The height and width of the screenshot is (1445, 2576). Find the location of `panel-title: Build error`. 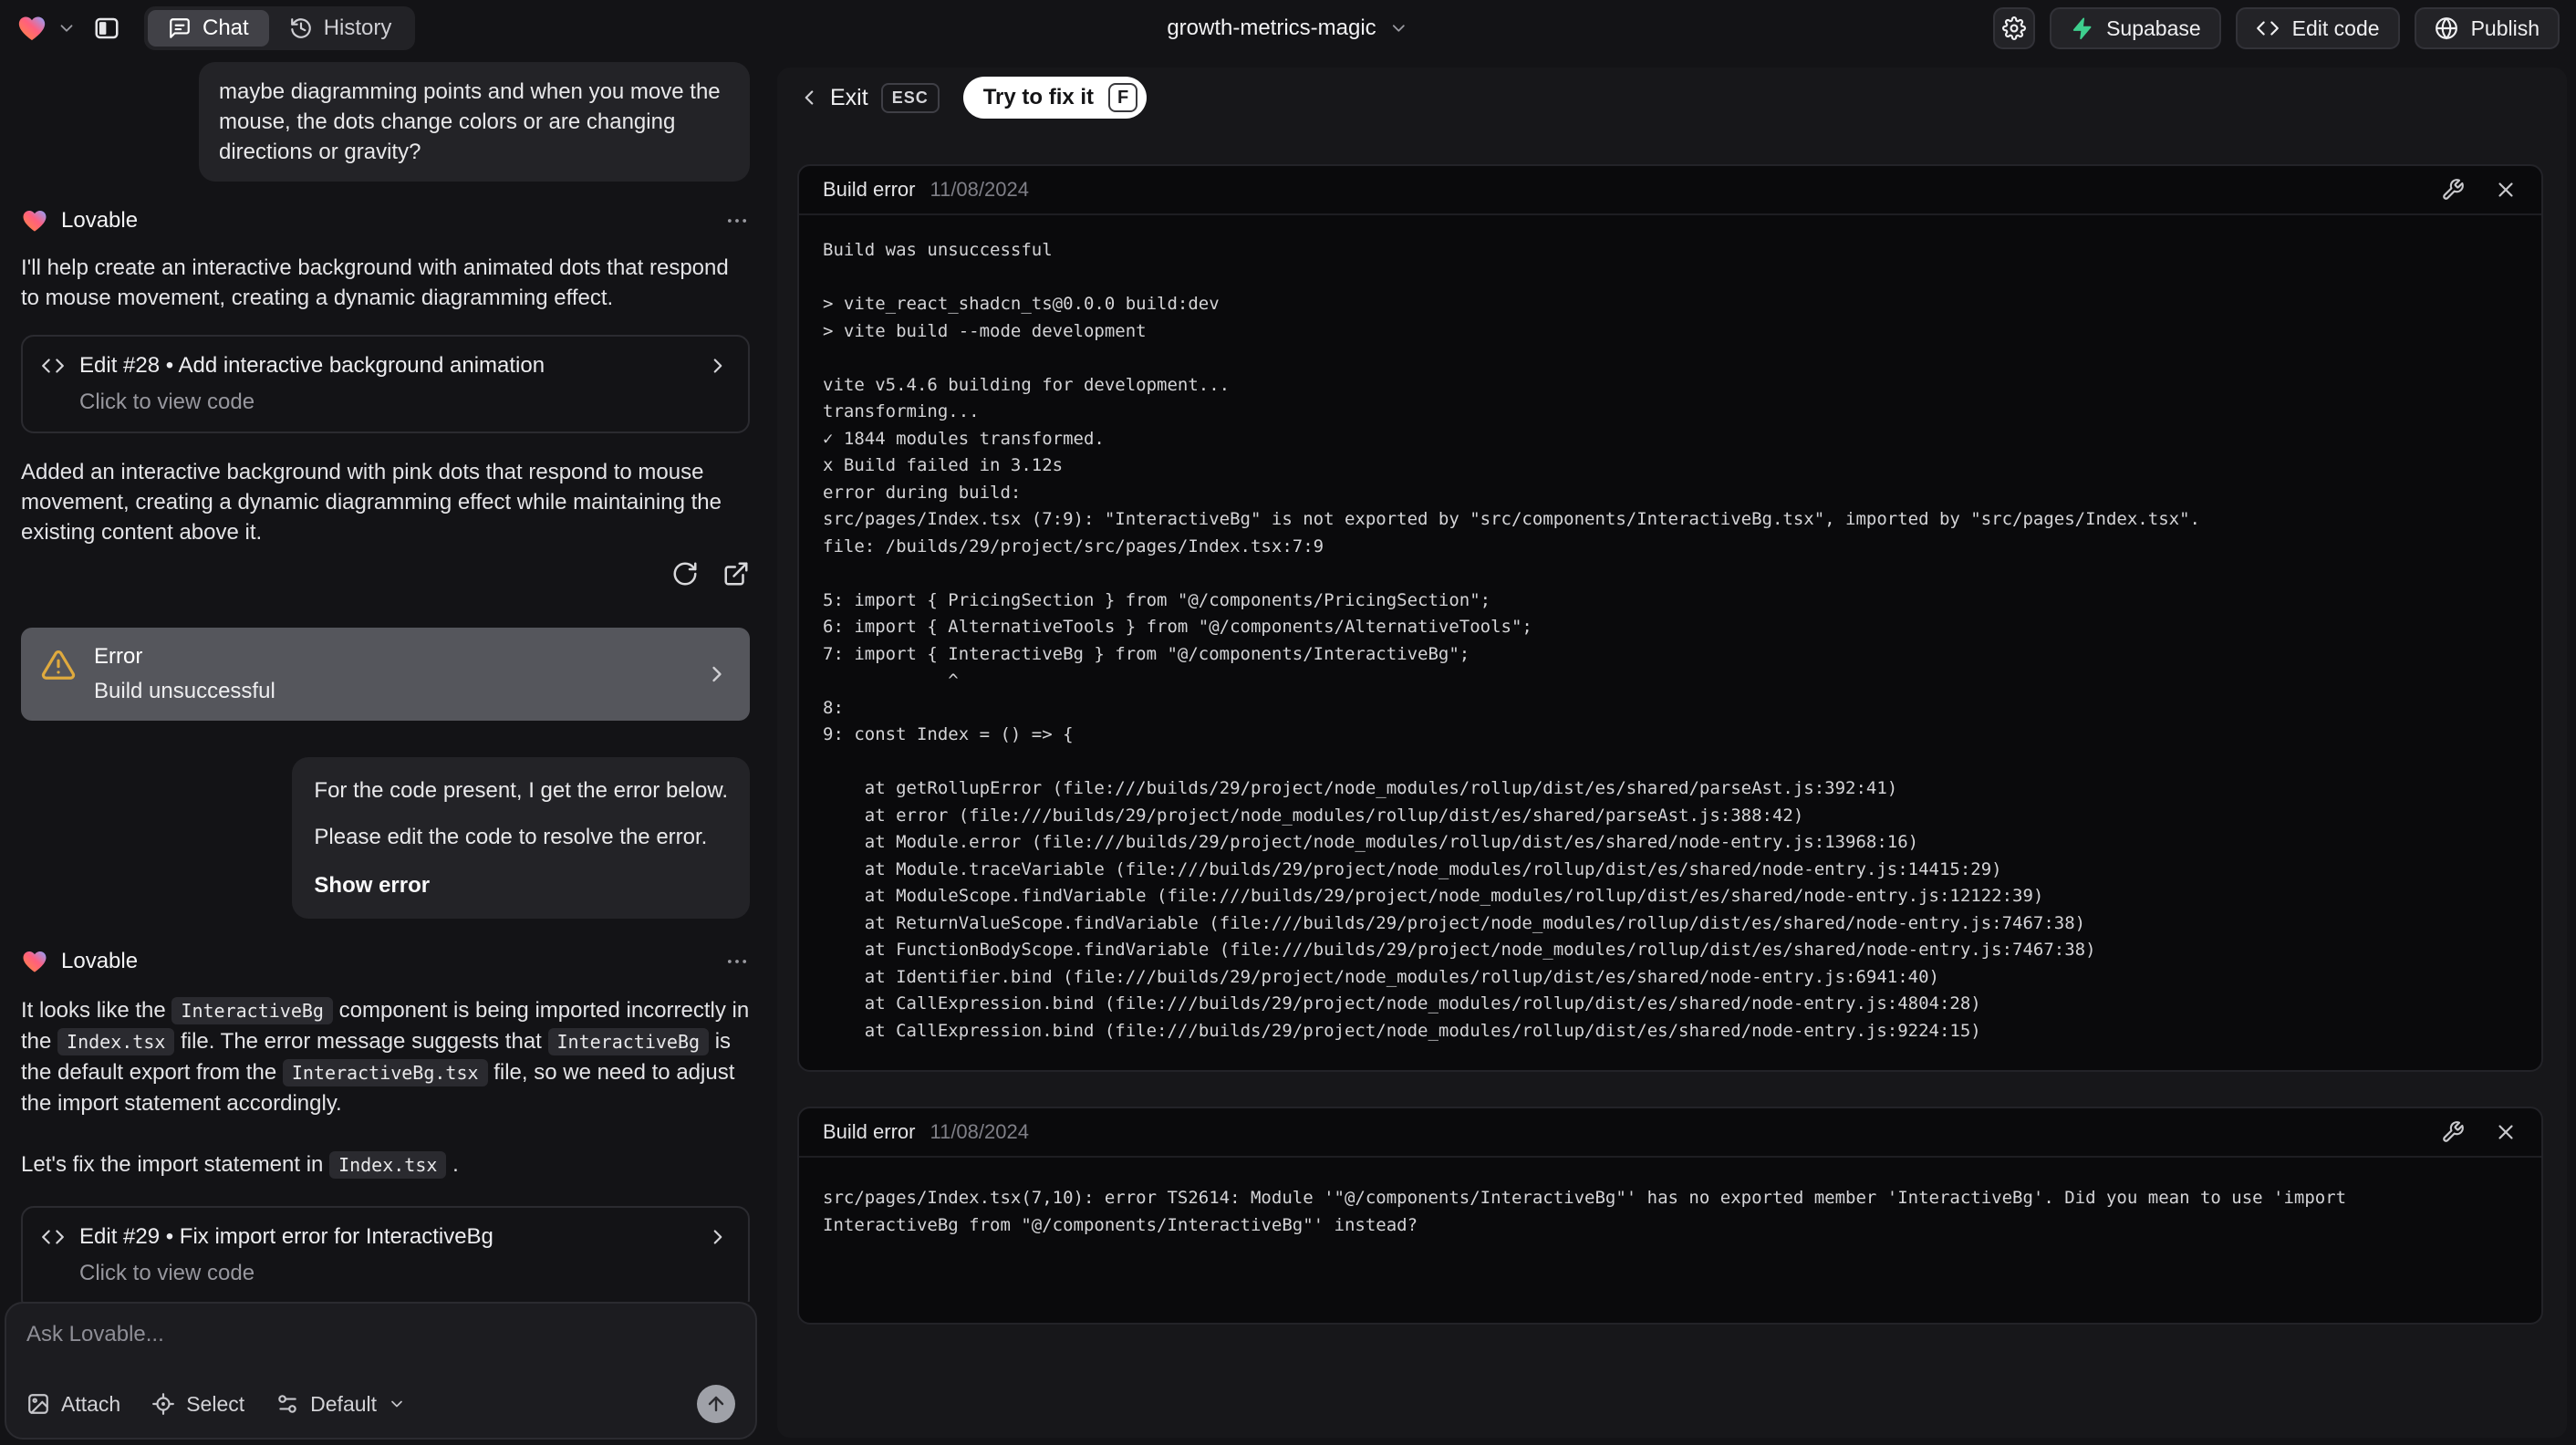

panel-title: Build error is located at coordinates (869, 1131).